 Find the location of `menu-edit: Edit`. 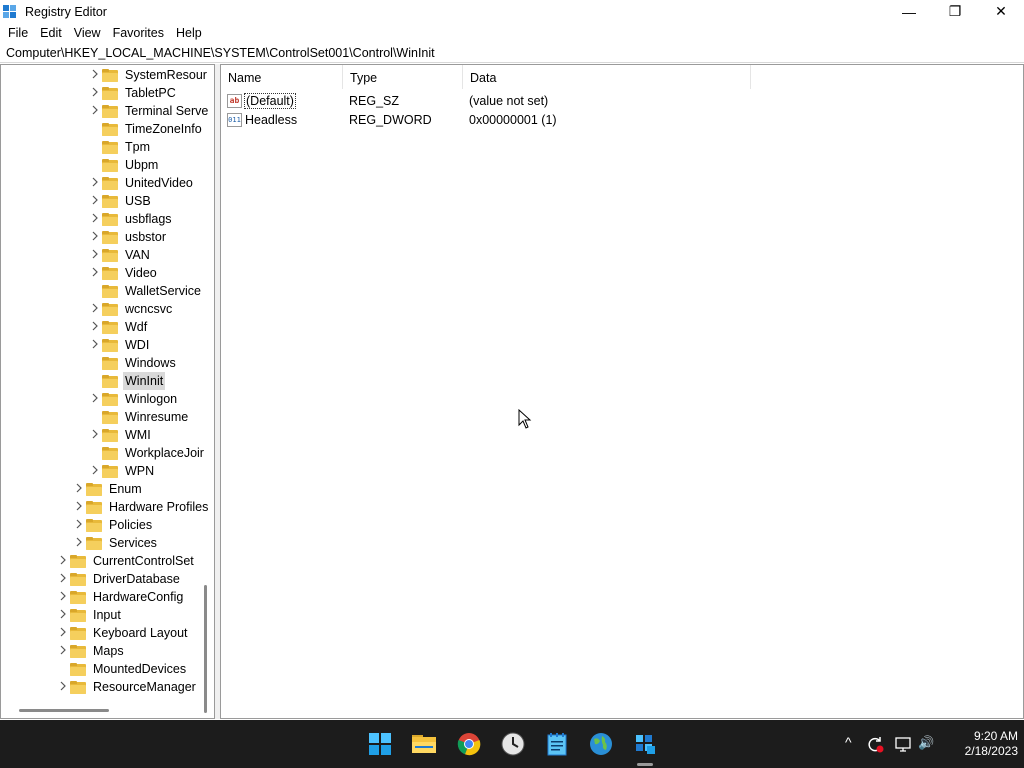

menu-edit: Edit is located at coordinates (51, 33).